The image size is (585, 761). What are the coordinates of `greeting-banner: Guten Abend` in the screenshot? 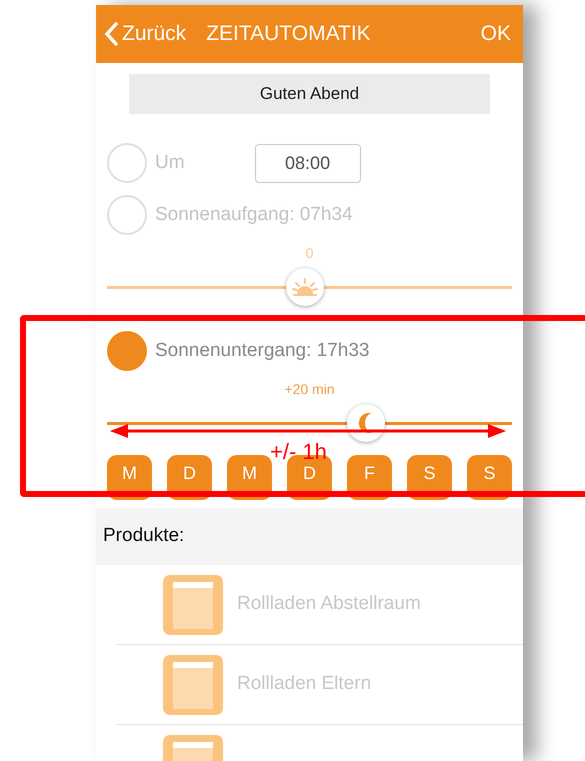 It's located at (309, 94).